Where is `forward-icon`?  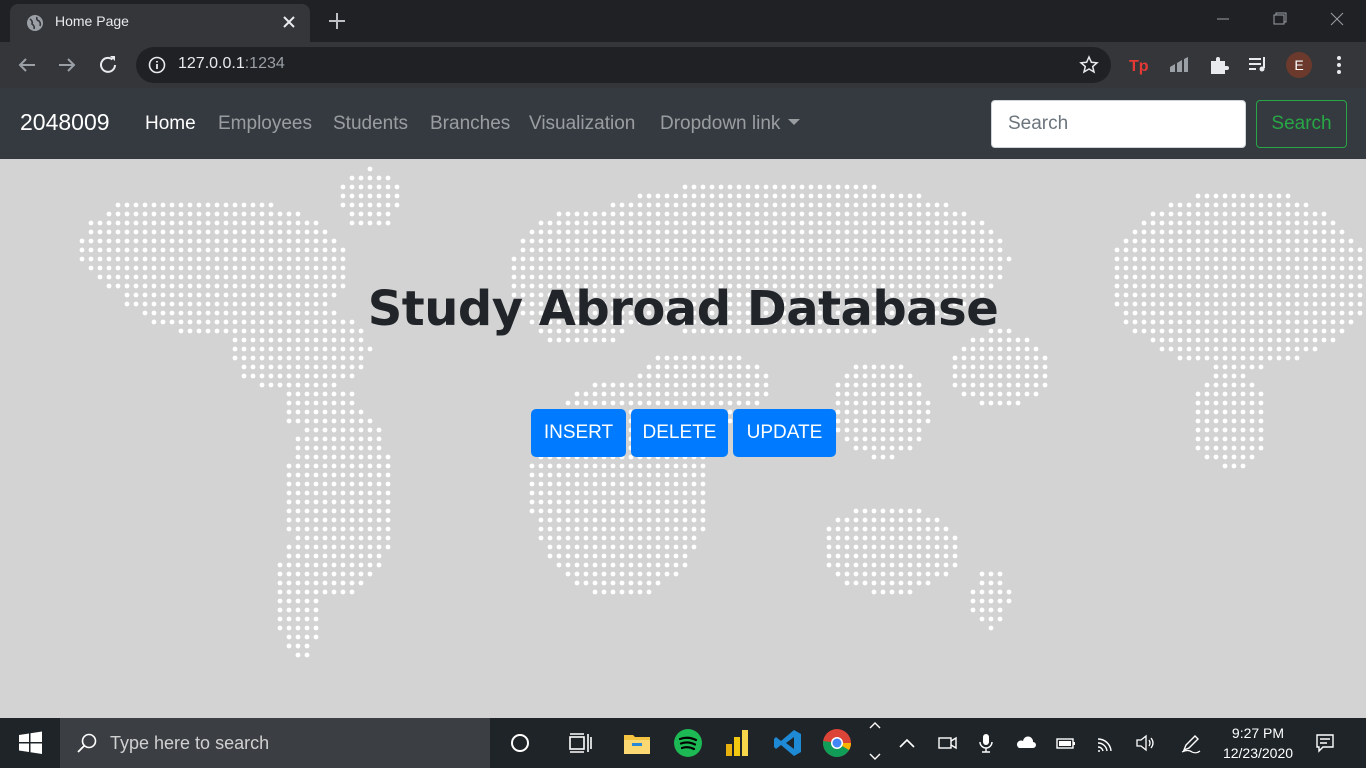 forward-icon is located at coordinates (67, 65).